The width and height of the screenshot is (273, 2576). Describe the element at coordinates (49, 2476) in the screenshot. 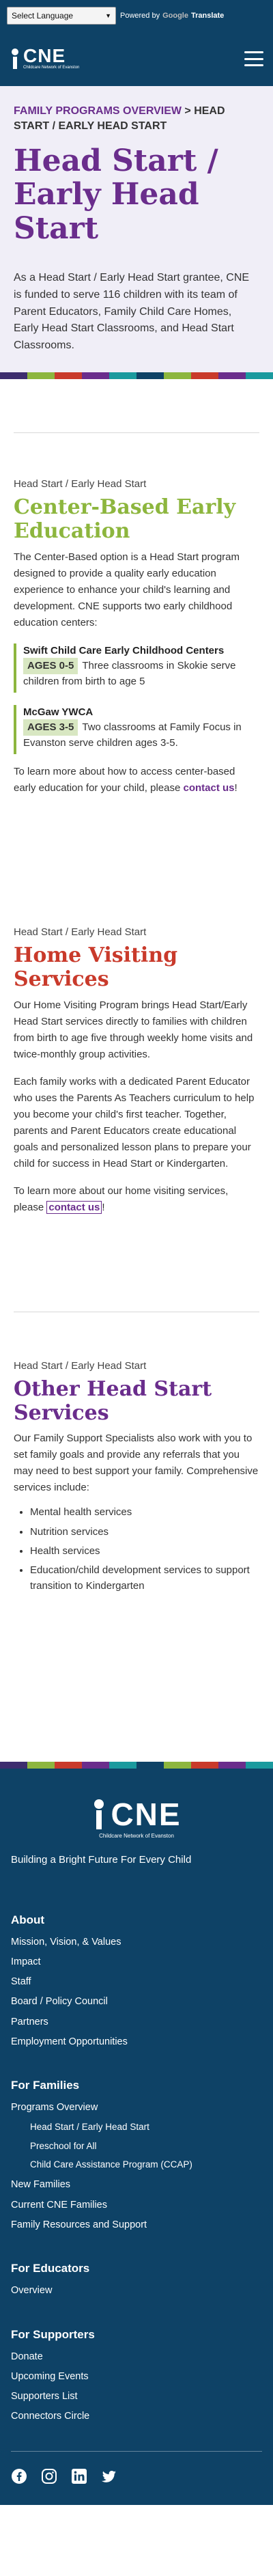

I see `instagram-icon` at that location.